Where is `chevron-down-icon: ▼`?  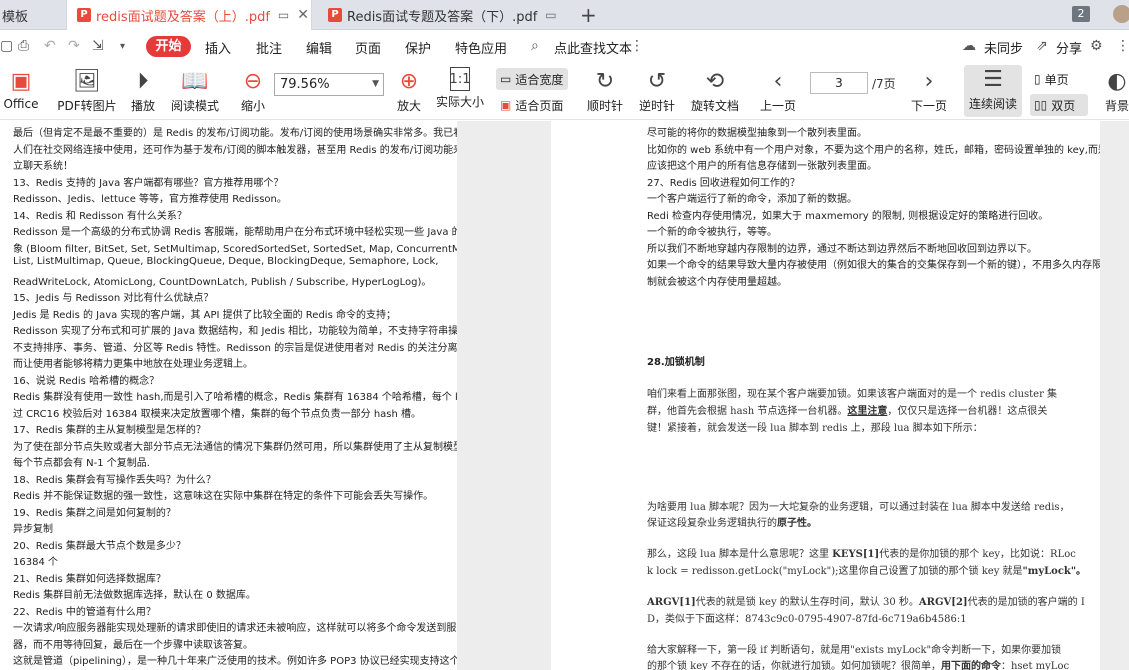
chevron-down-icon: ▼ is located at coordinates (375, 84).